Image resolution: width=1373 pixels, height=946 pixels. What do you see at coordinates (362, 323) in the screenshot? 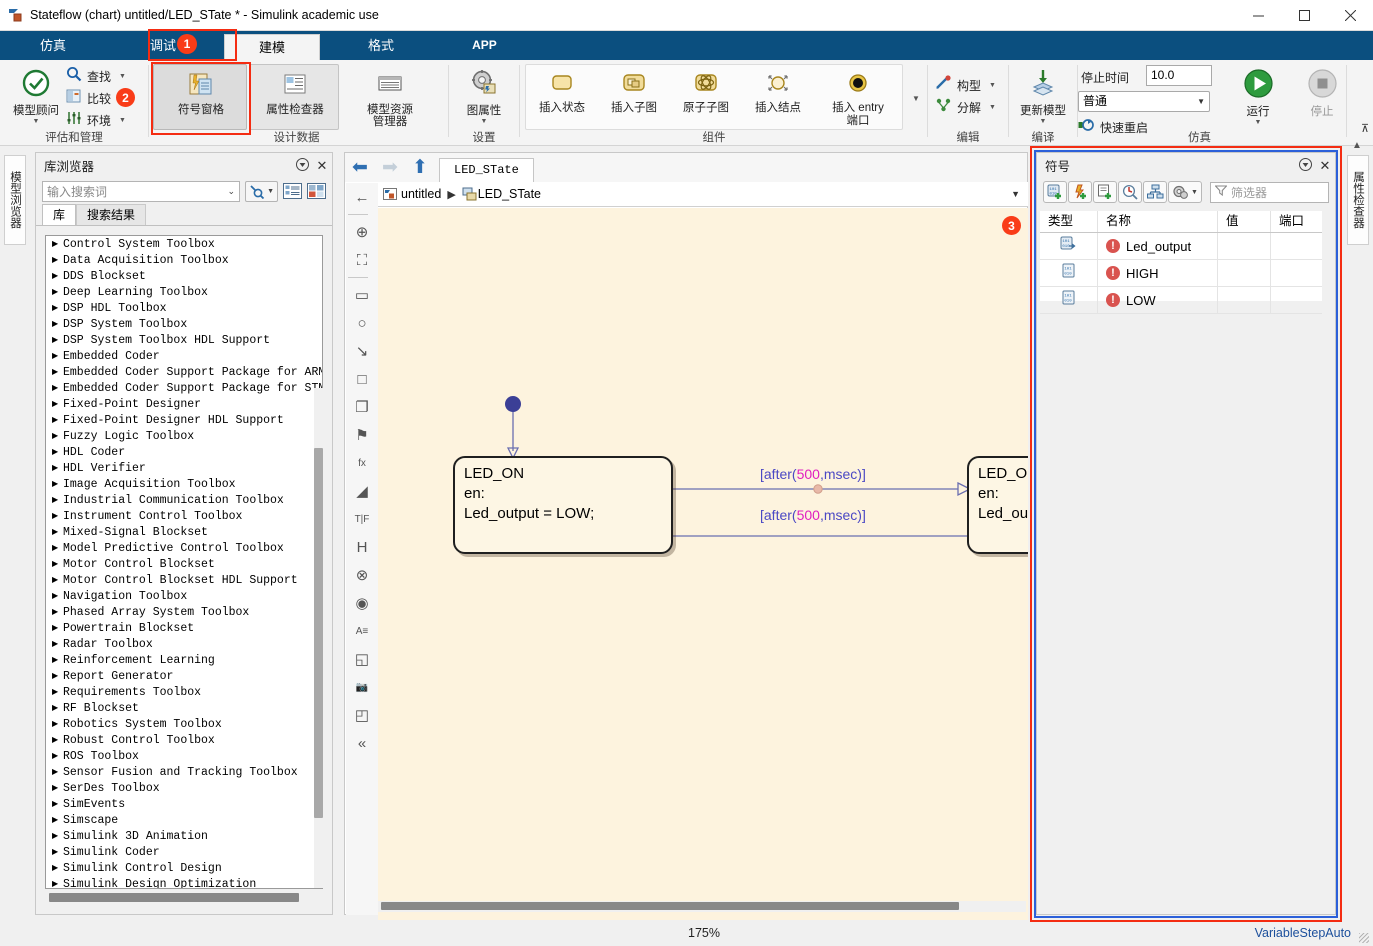
I see `junction-tool-icon: ○` at bounding box center [362, 323].